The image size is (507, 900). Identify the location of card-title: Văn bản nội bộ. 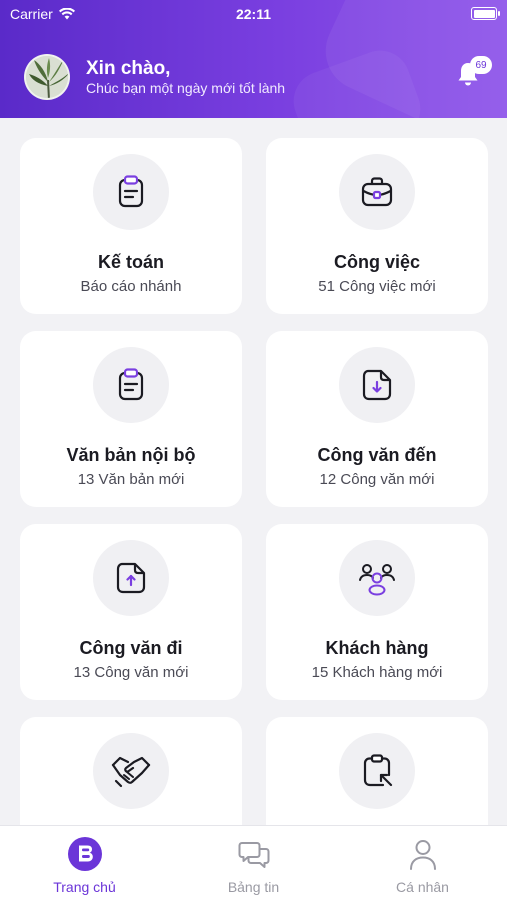
(131, 455).